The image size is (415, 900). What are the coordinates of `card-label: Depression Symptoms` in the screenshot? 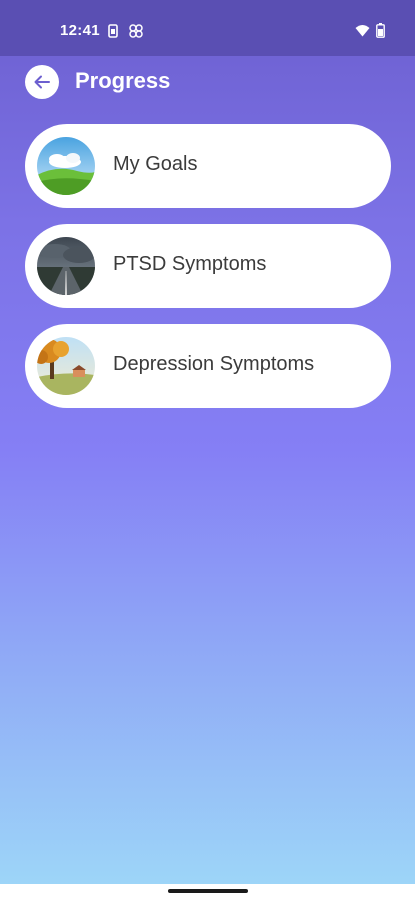 It's located at (214, 364).